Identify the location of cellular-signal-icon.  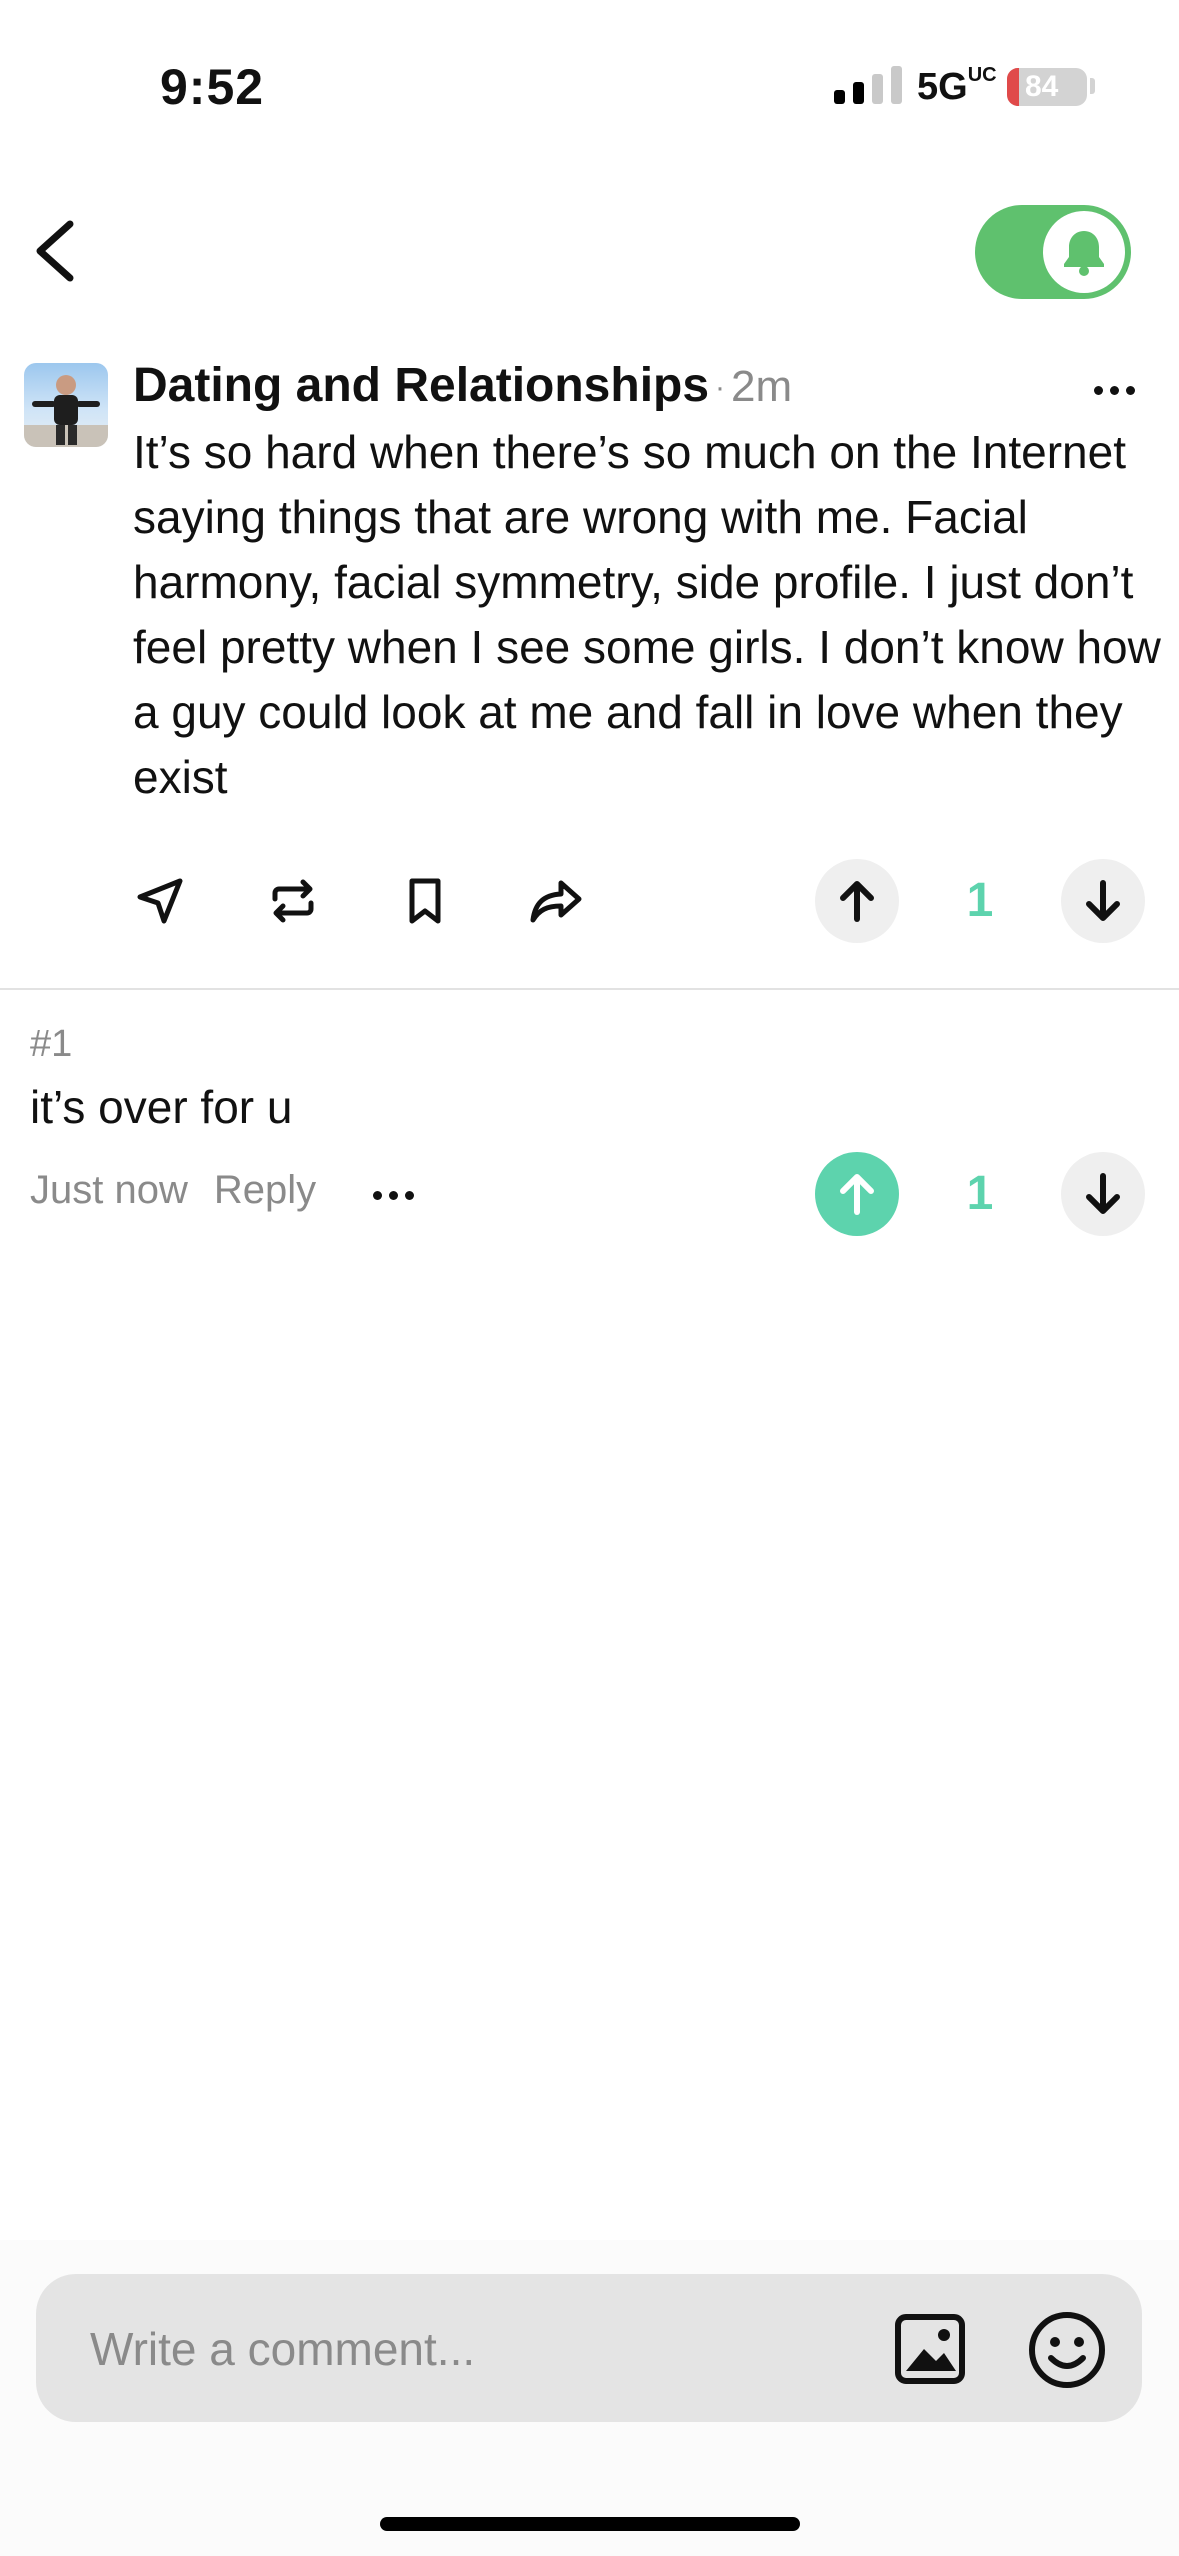
(868, 85).